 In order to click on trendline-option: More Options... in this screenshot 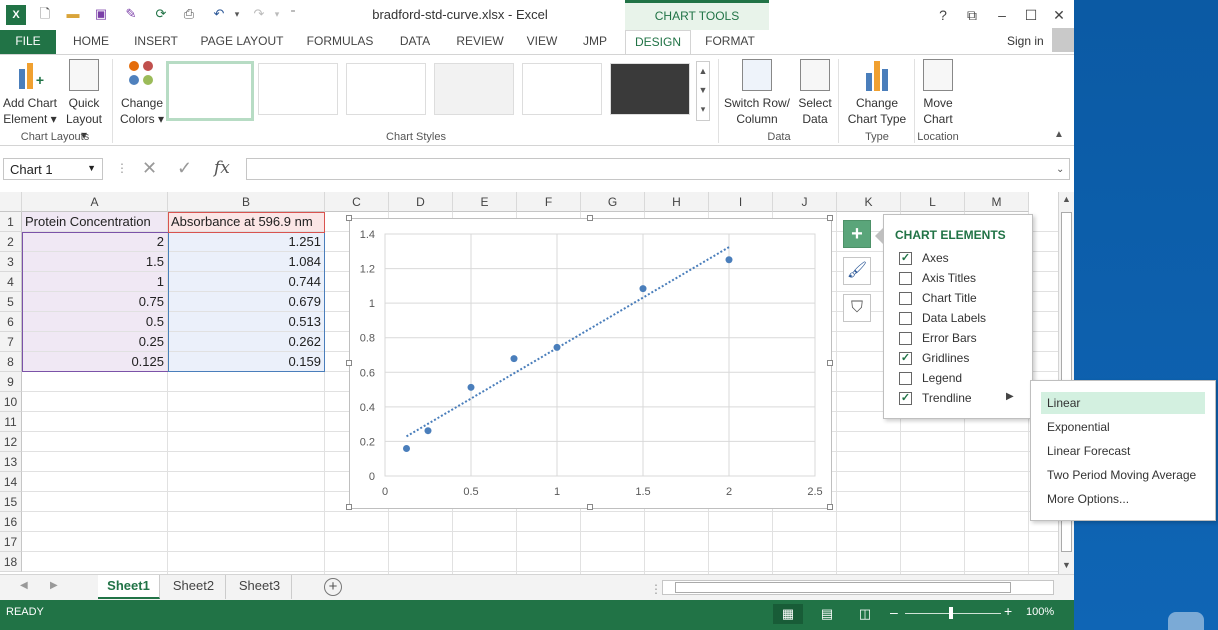, I will do `click(1123, 499)`.